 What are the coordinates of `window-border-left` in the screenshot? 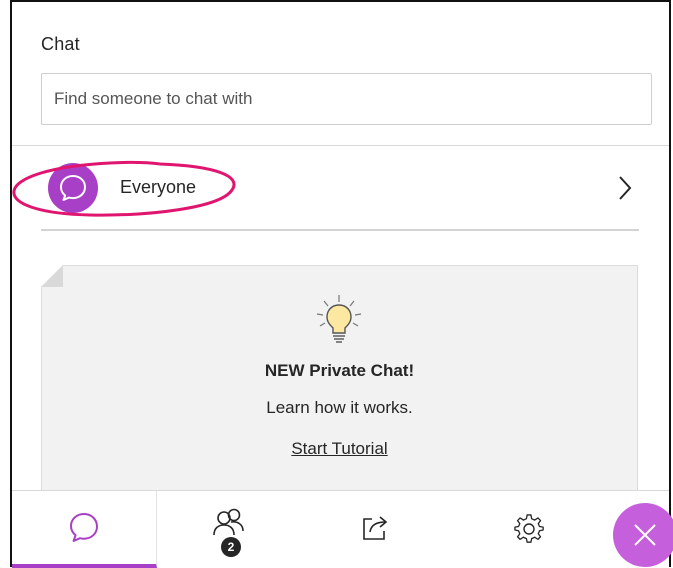 It's located at (11, 283).